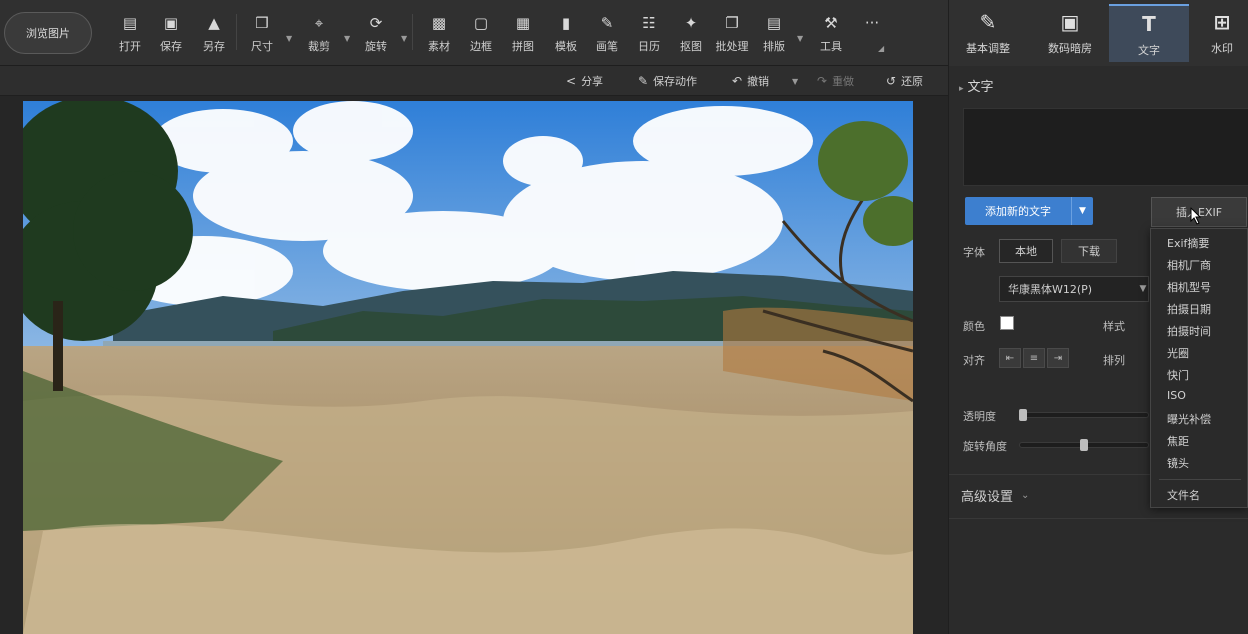 The image size is (1248, 634). Describe the element at coordinates (995, 495) in the screenshot. I see `advanced-settings-toggle: 高级设置 ⌄` at that location.